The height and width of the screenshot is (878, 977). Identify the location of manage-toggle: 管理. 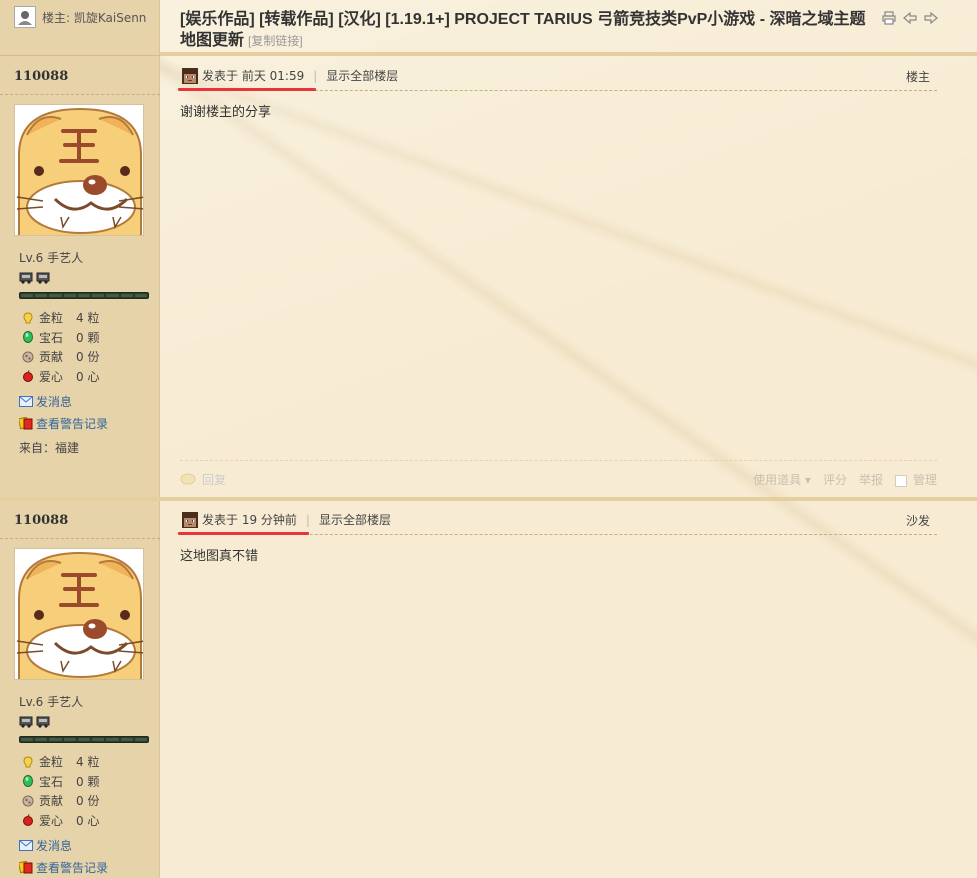
(915, 479).